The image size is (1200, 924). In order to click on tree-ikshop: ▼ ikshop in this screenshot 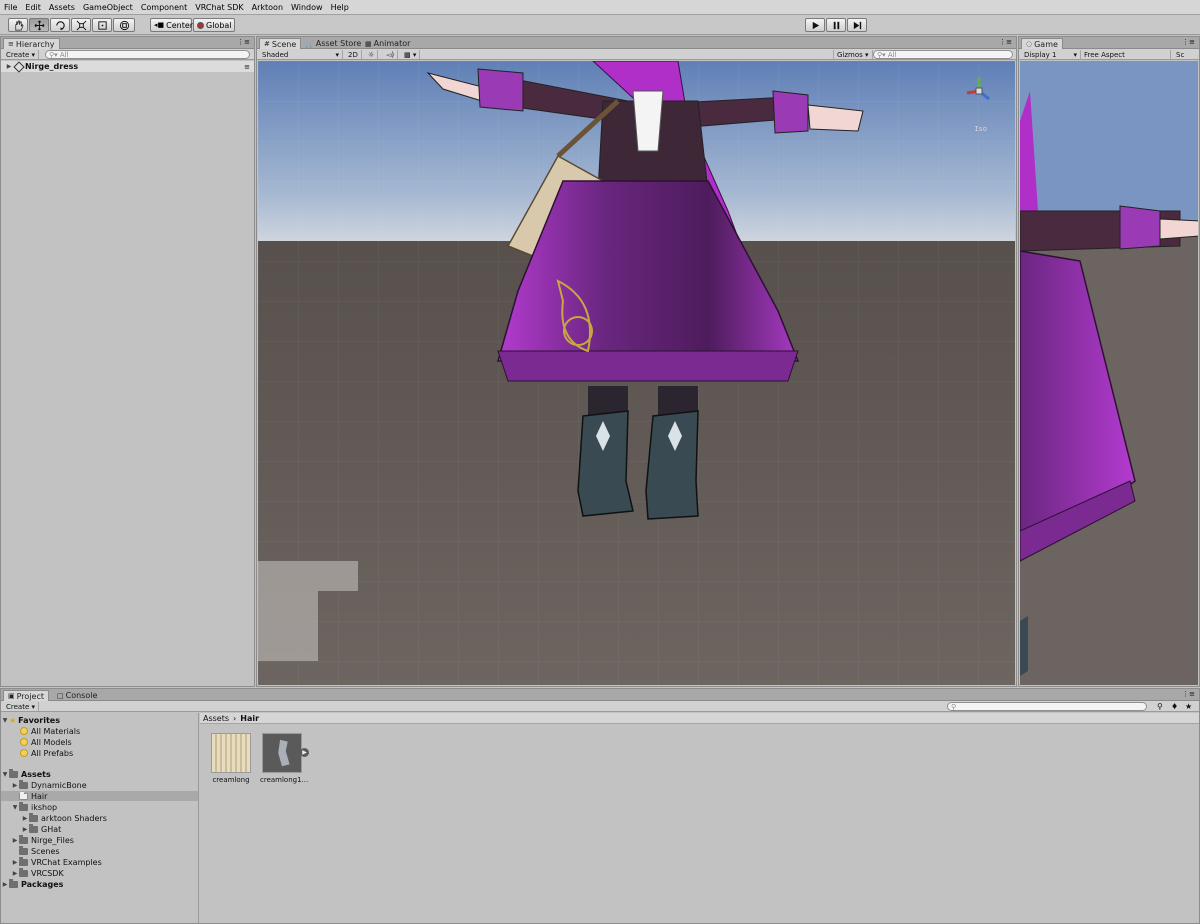, I will do `click(99, 806)`.